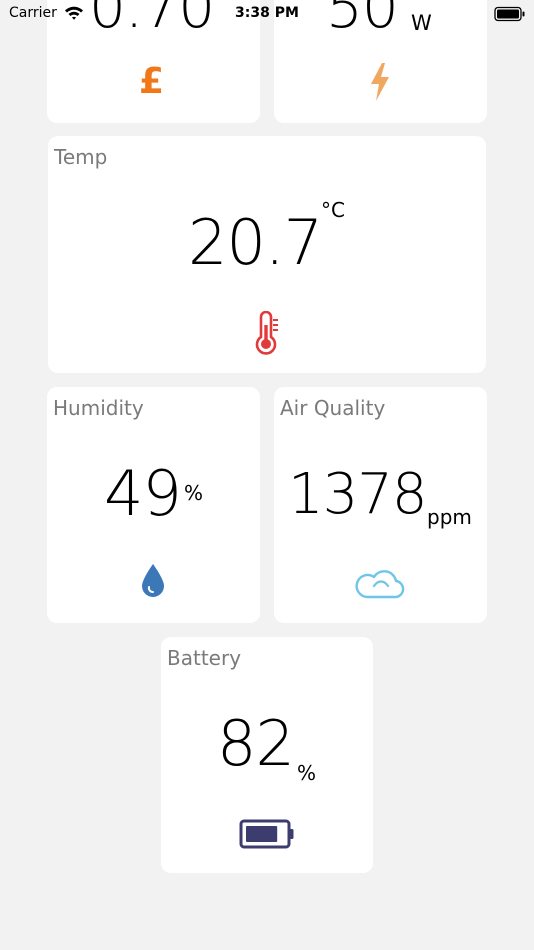 The image size is (534, 950). Describe the element at coordinates (358, 494) in the screenshot. I see `air-quality-value: 1378` at that location.